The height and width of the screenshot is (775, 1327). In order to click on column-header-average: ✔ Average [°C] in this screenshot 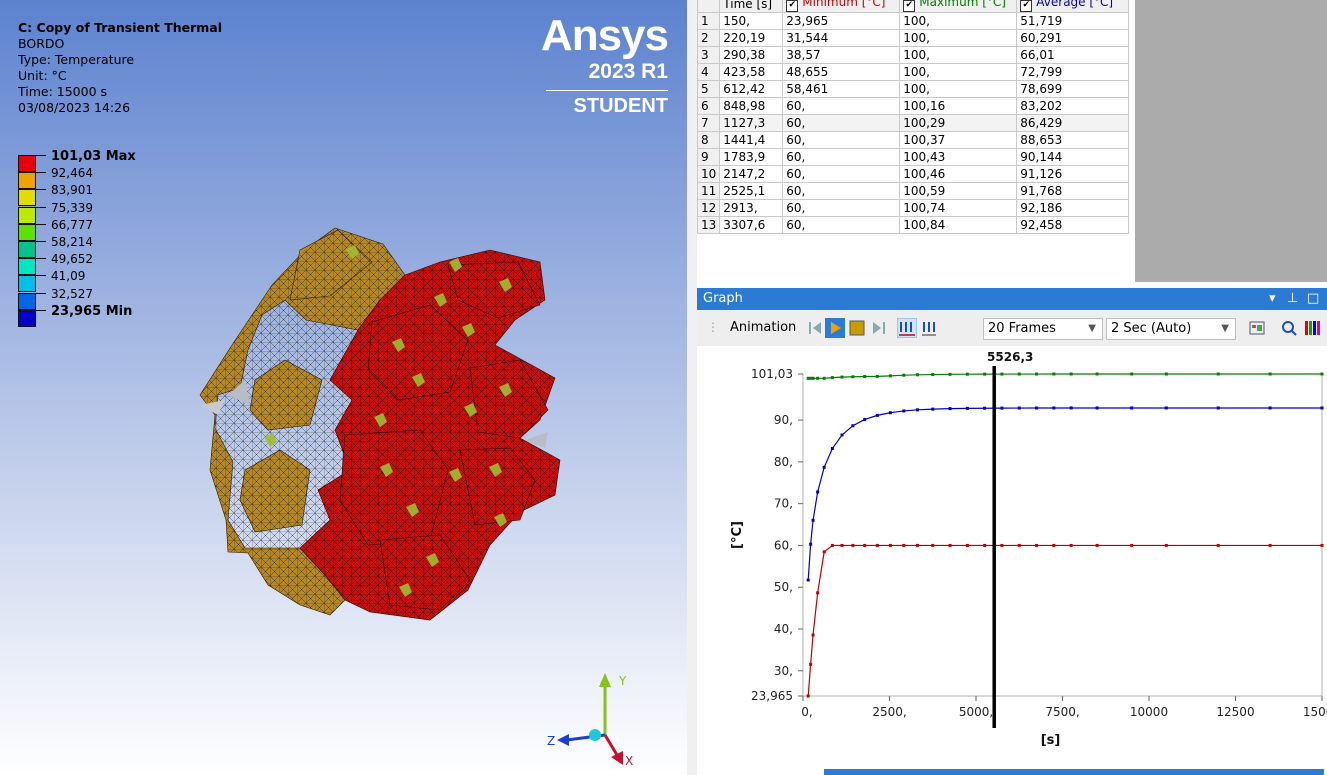, I will do `click(1073, 6)`.